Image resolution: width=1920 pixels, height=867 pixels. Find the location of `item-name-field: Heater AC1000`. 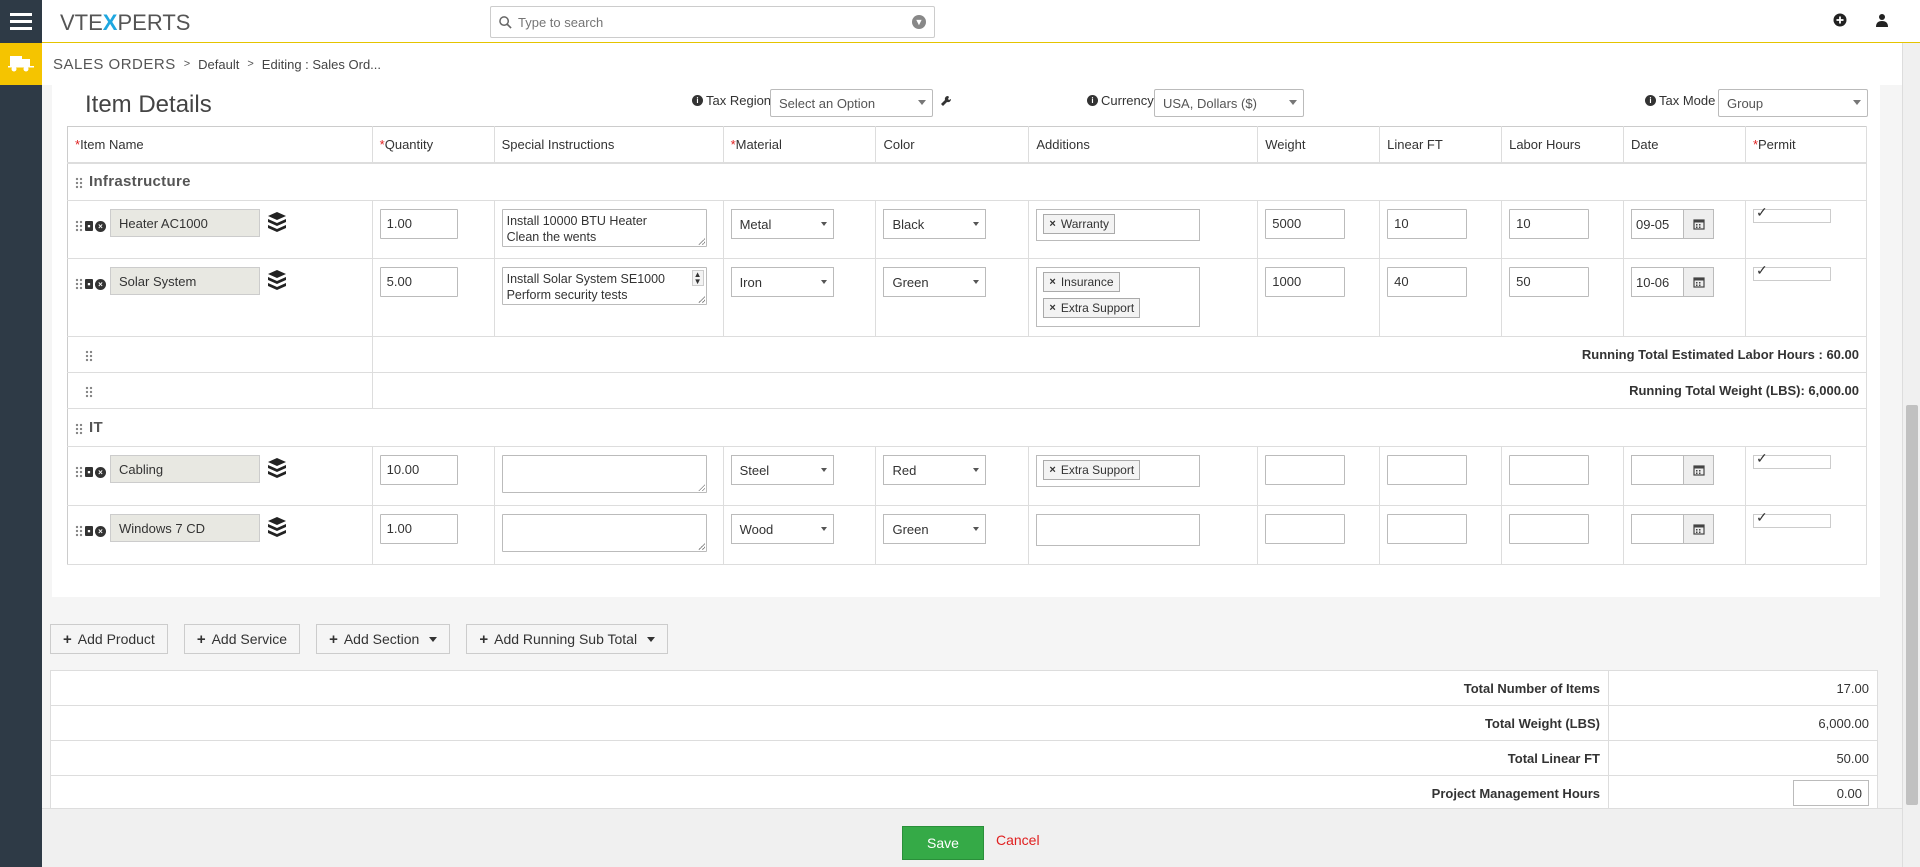

item-name-field: Heater AC1000 is located at coordinates (185, 223).